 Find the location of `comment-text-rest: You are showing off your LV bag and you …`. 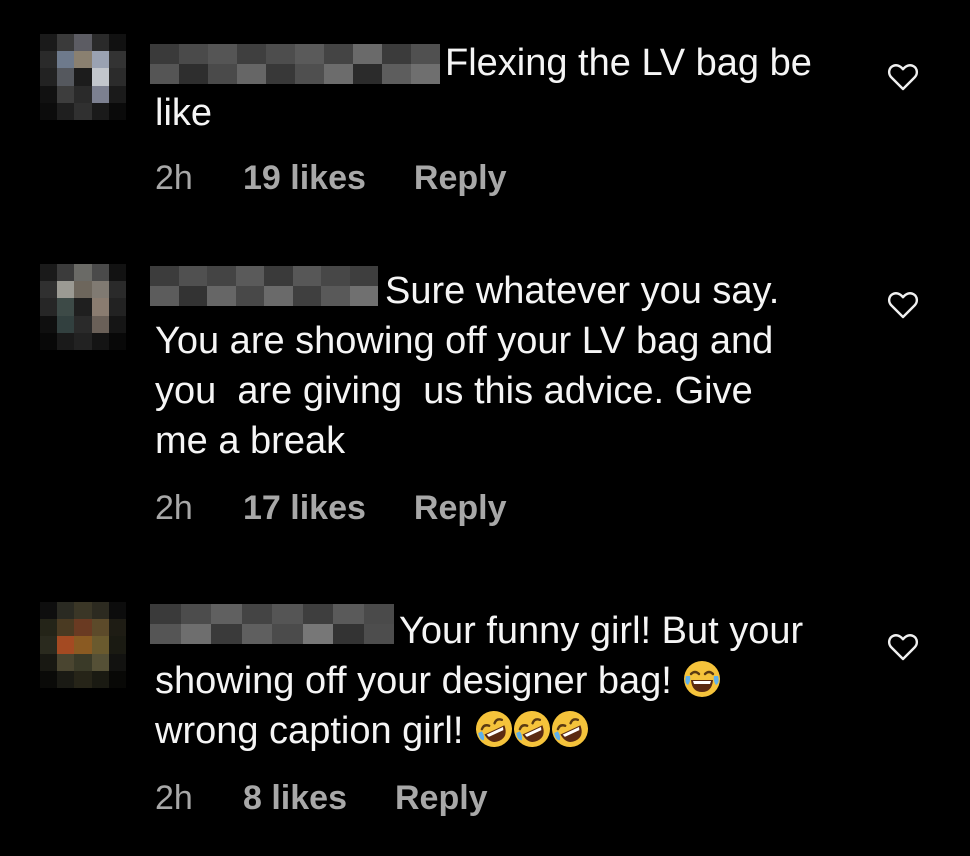

comment-text-rest: You are showing off your LV bag and you … is located at coordinates (464, 391).